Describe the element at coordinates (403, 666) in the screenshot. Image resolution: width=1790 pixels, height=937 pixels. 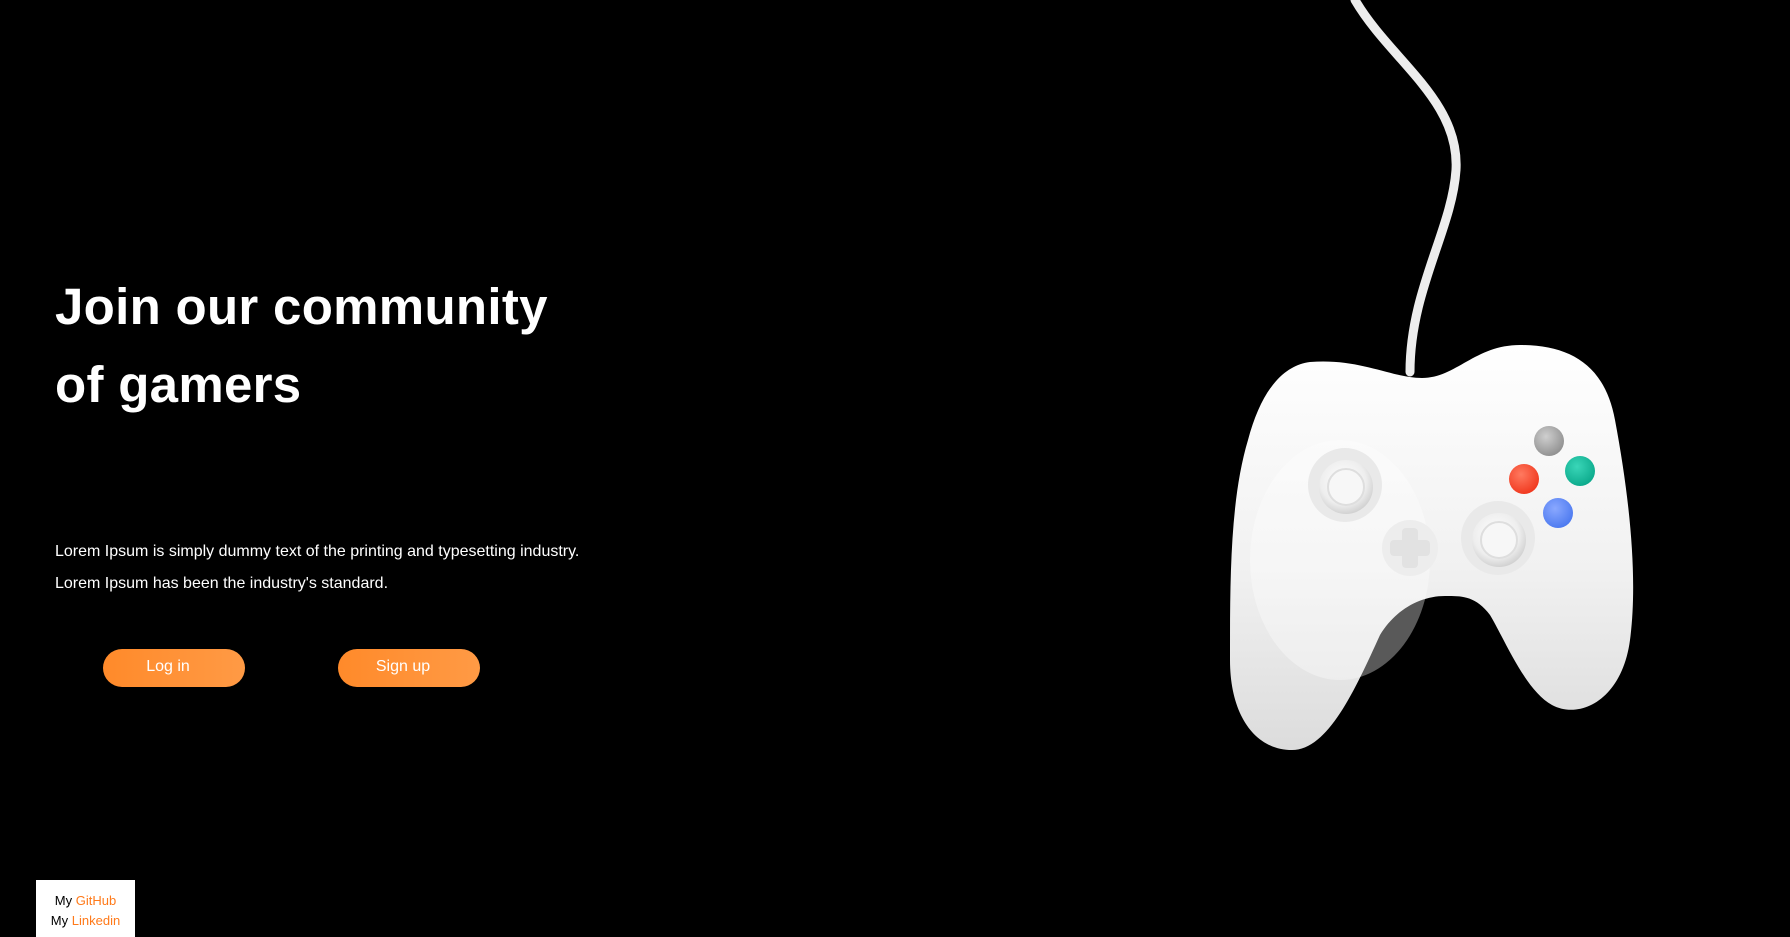
I see `signup-button-label: Sign up` at that location.